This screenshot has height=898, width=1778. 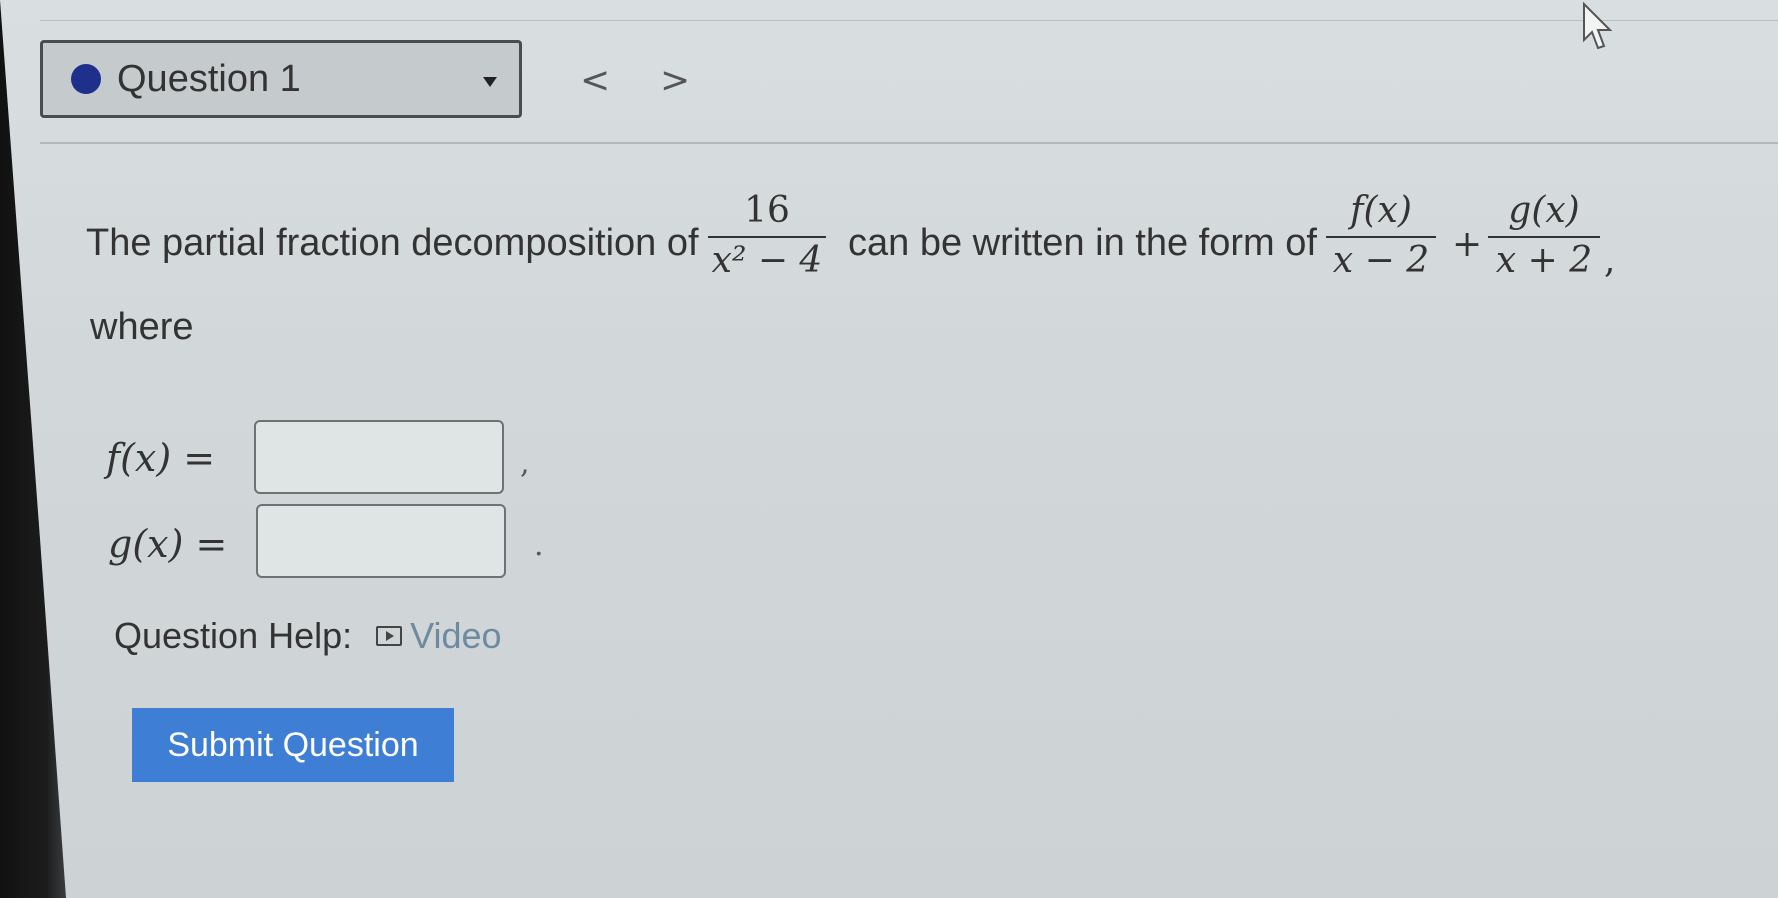 I want to click on question-status-icon, so click(x=86, y=79).